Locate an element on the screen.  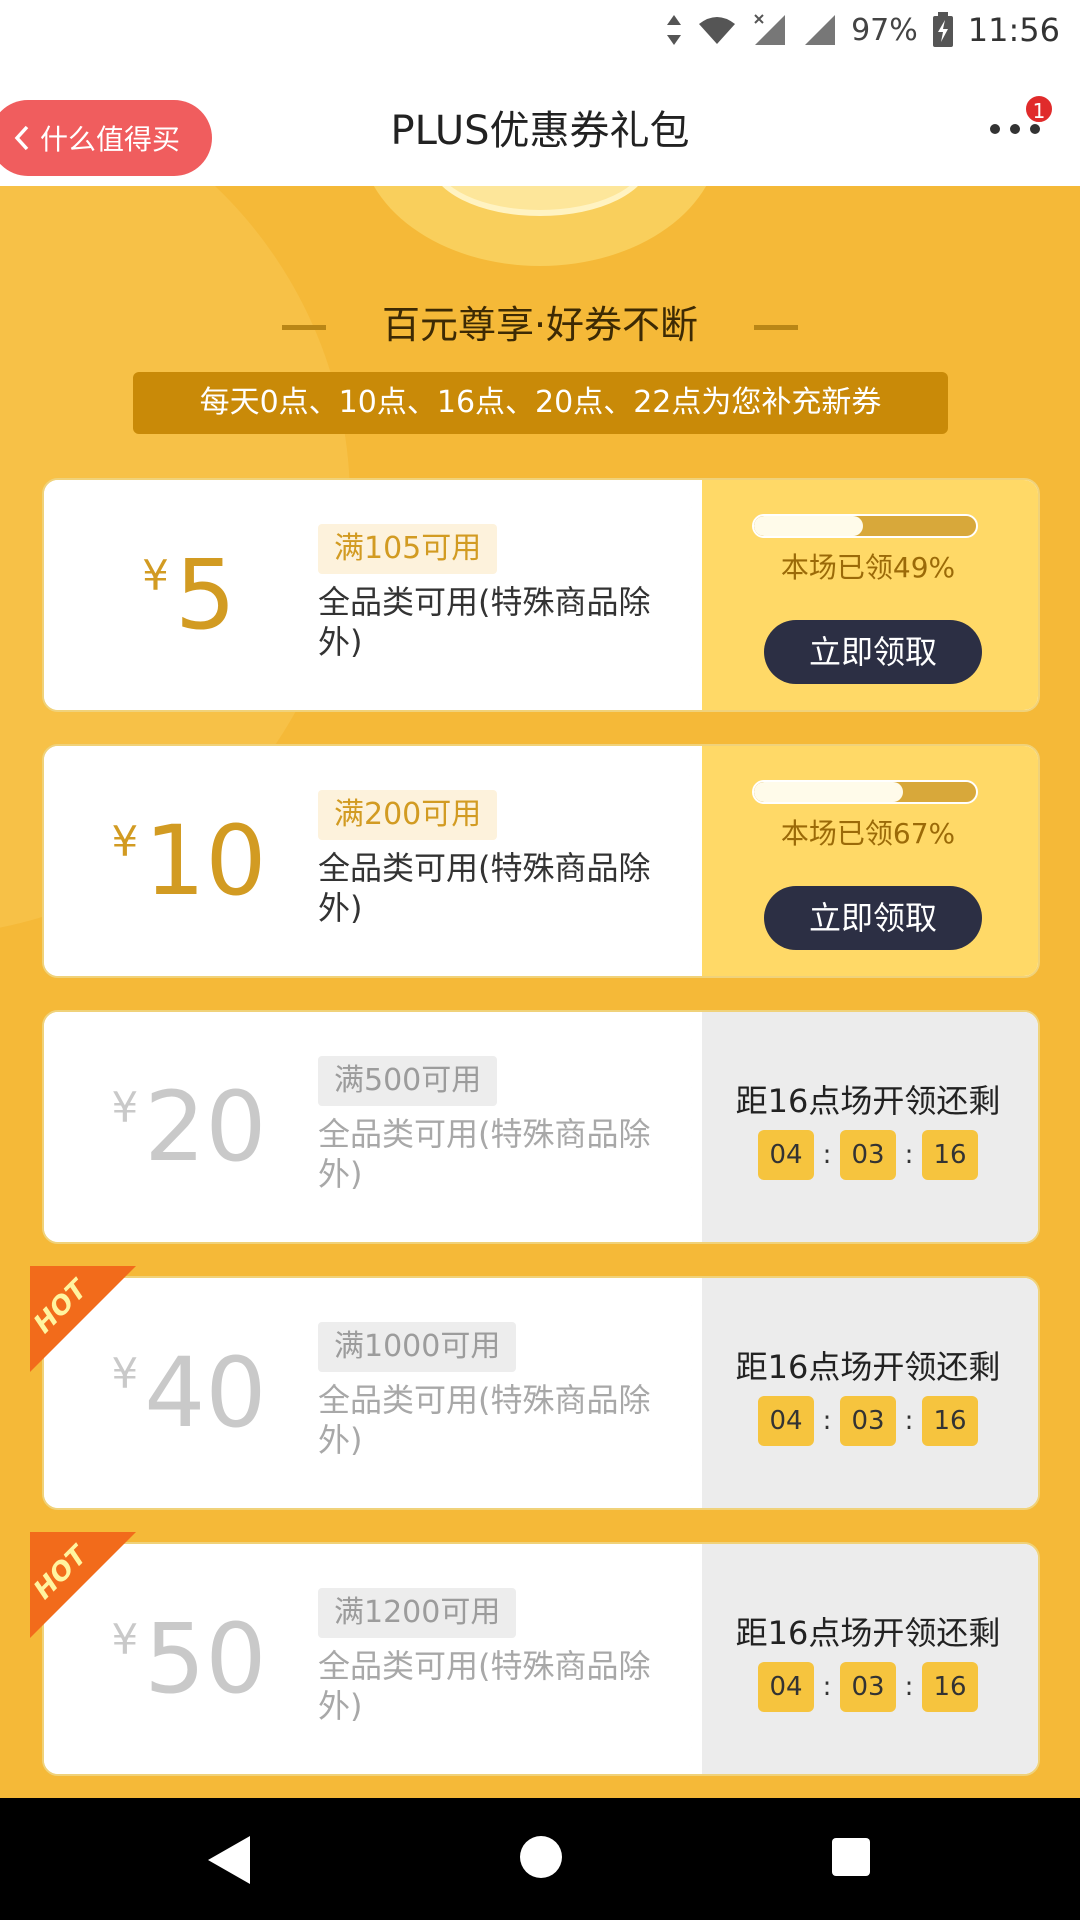
status-icons: 97% 11:56 is located at coordinates (862, 30).